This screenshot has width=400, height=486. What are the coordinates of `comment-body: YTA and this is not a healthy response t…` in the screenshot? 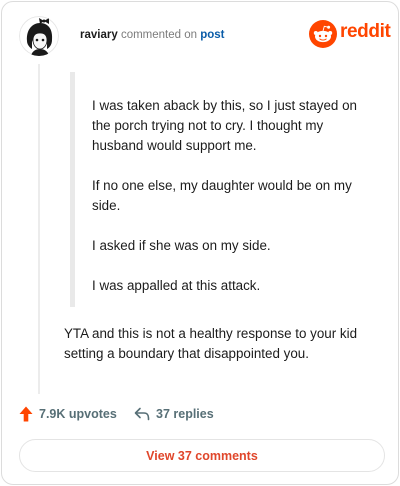 It's located at (211, 343).